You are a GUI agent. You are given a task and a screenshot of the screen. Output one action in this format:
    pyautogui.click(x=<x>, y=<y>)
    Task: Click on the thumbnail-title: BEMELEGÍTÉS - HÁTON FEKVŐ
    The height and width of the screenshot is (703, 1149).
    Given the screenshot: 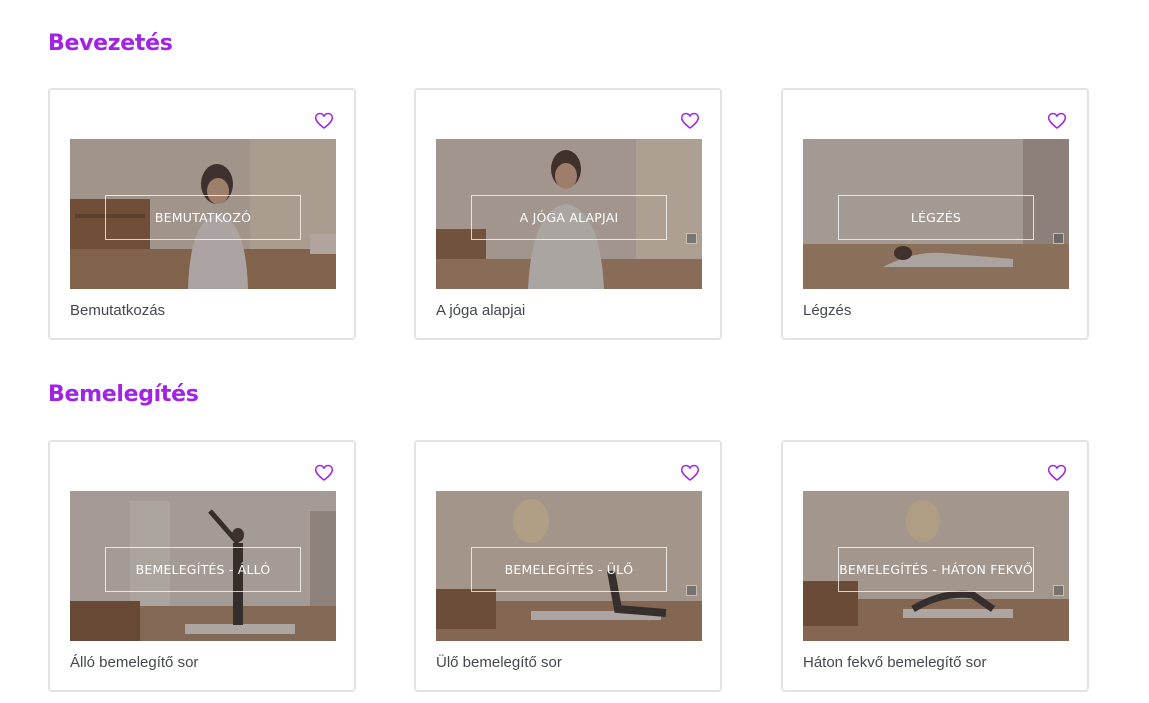 What is the action you would take?
    pyautogui.click(x=936, y=569)
    